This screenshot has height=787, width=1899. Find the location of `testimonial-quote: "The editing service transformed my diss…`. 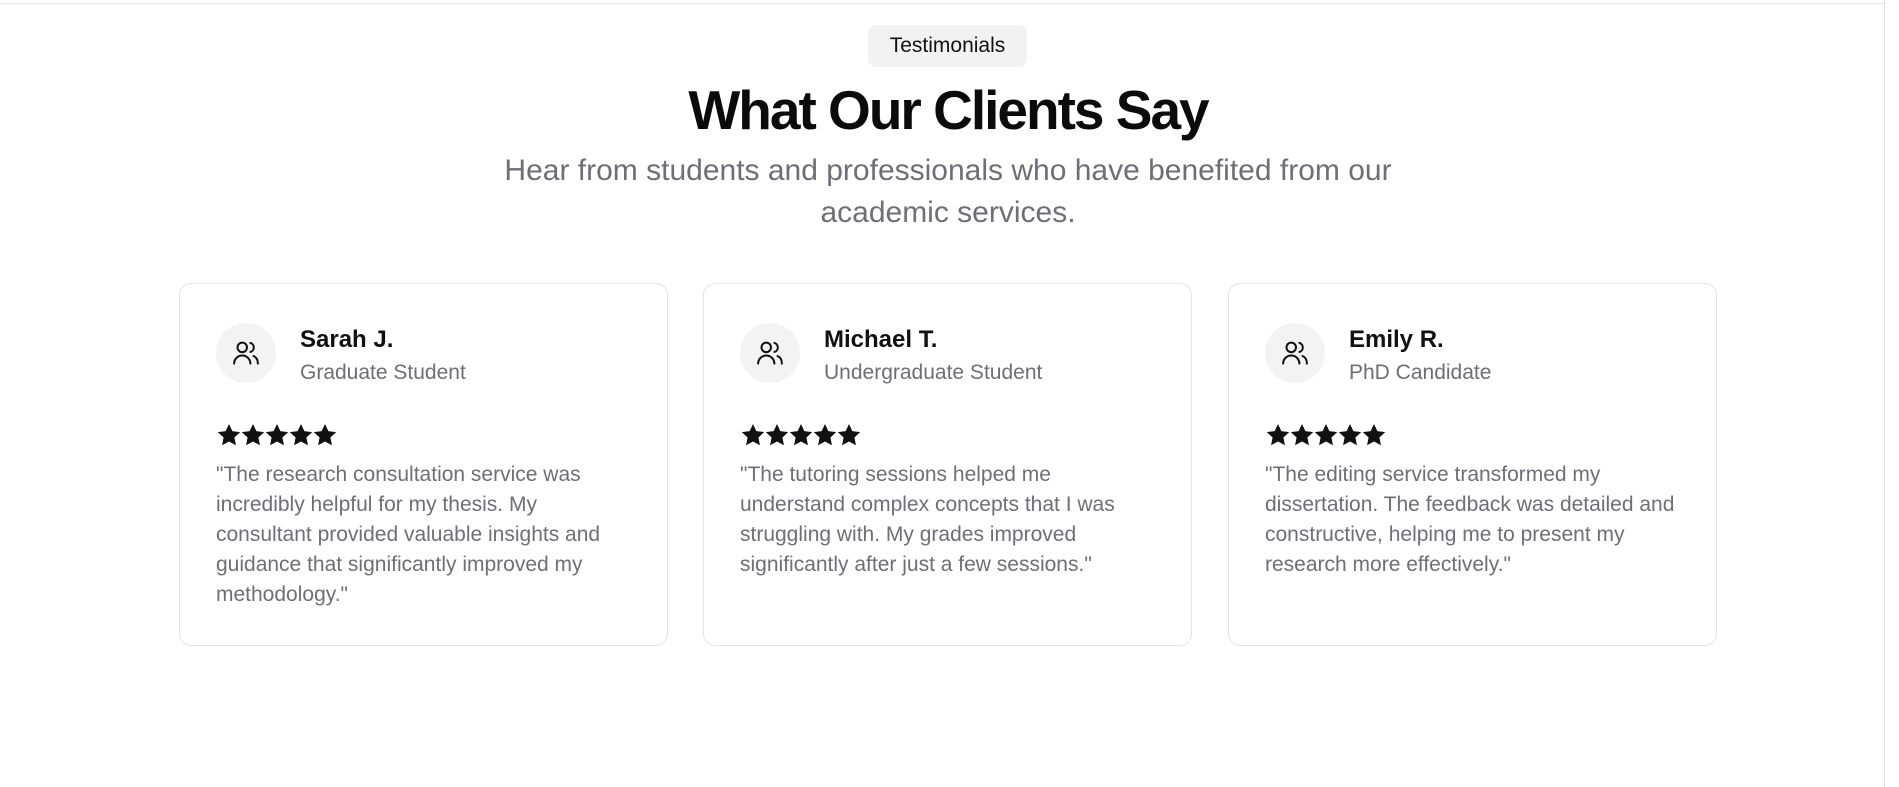

testimonial-quote: "The editing service transformed my diss… is located at coordinates (1470, 519).